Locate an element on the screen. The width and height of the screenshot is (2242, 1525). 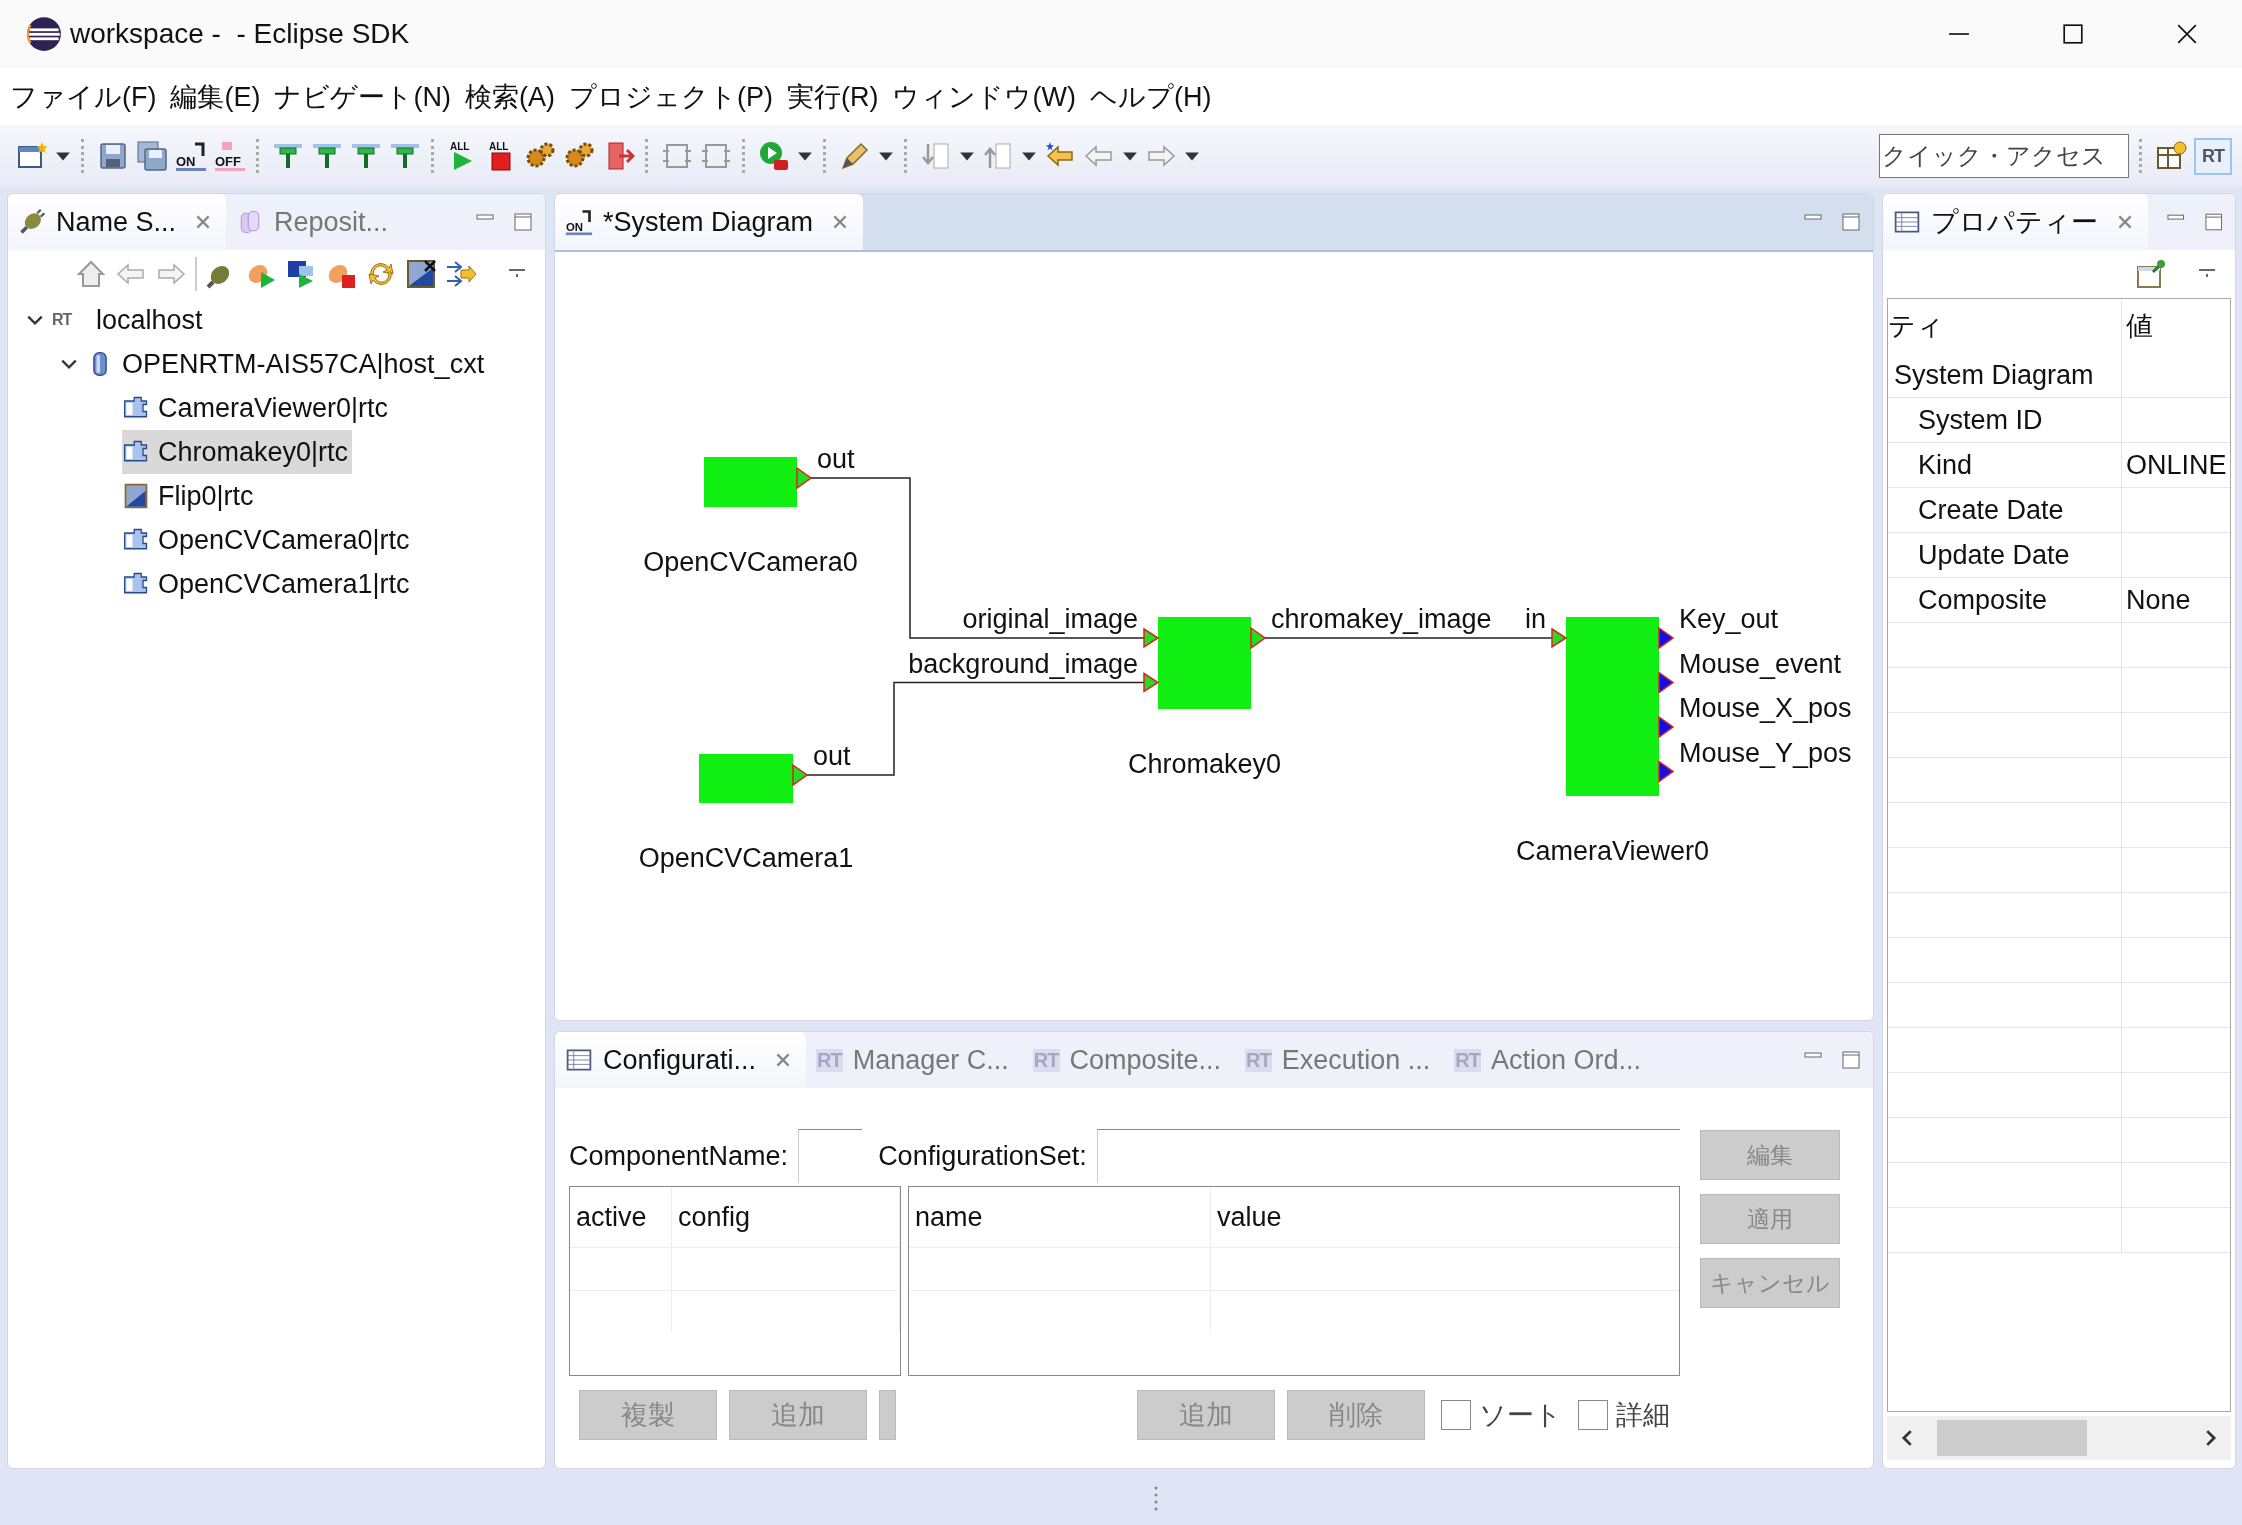
port-label: Mouse_event is located at coordinates (1760, 663).